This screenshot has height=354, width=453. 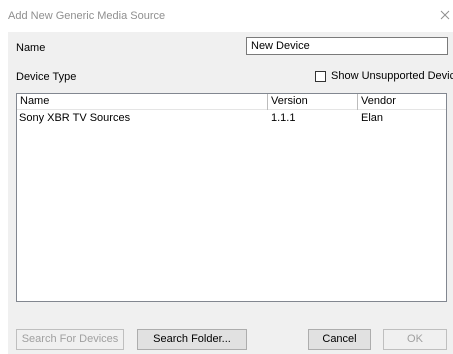 What do you see at coordinates (415, 339) in the screenshot?
I see `ok-button: OK` at bounding box center [415, 339].